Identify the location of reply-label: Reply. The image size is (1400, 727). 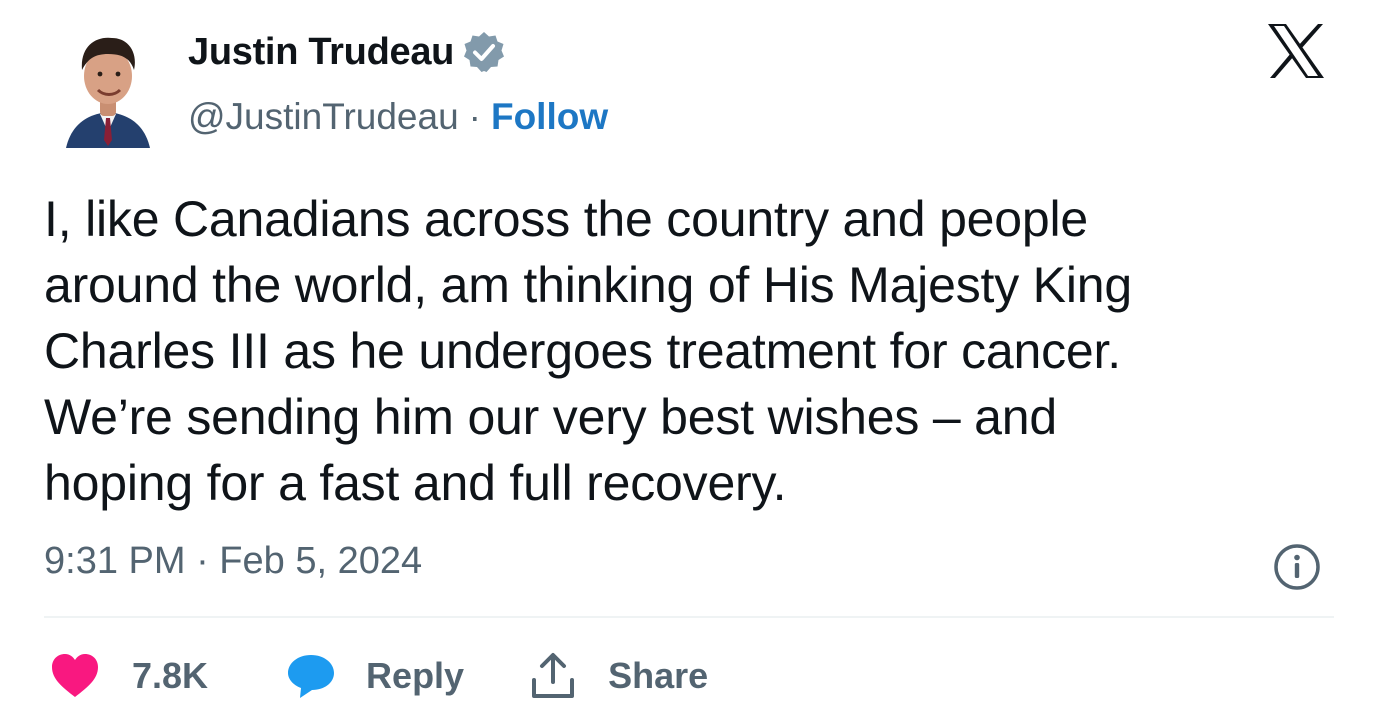
(415, 675).